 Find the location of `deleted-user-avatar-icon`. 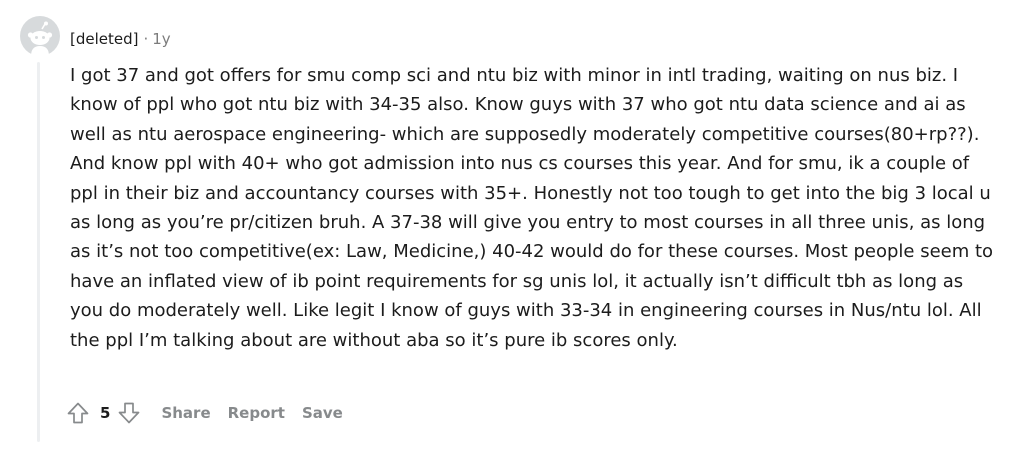

deleted-user-avatar-icon is located at coordinates (40, 36).